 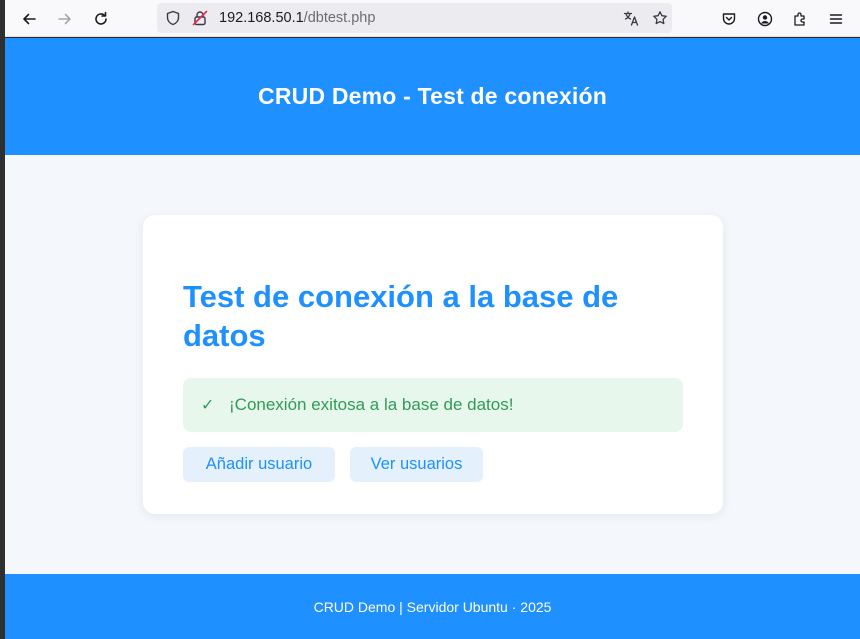 I want to click on add-user-button: Añadir usuario, so click(x=259, y=464).